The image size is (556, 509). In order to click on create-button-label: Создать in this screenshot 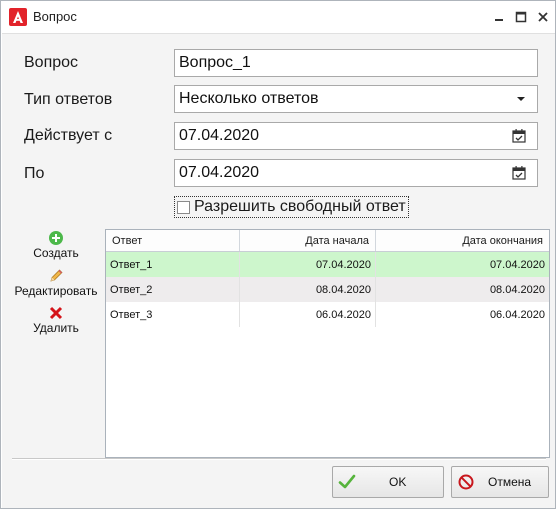, I will do `click(56, 253)`.